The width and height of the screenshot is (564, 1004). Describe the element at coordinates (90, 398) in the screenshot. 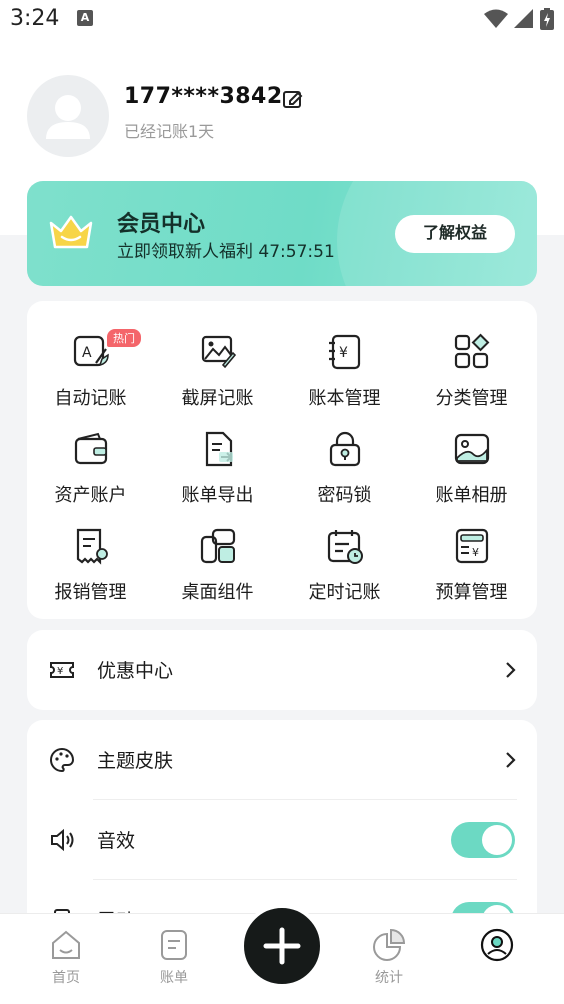

I see `tool-label: 自动记账` at that location.